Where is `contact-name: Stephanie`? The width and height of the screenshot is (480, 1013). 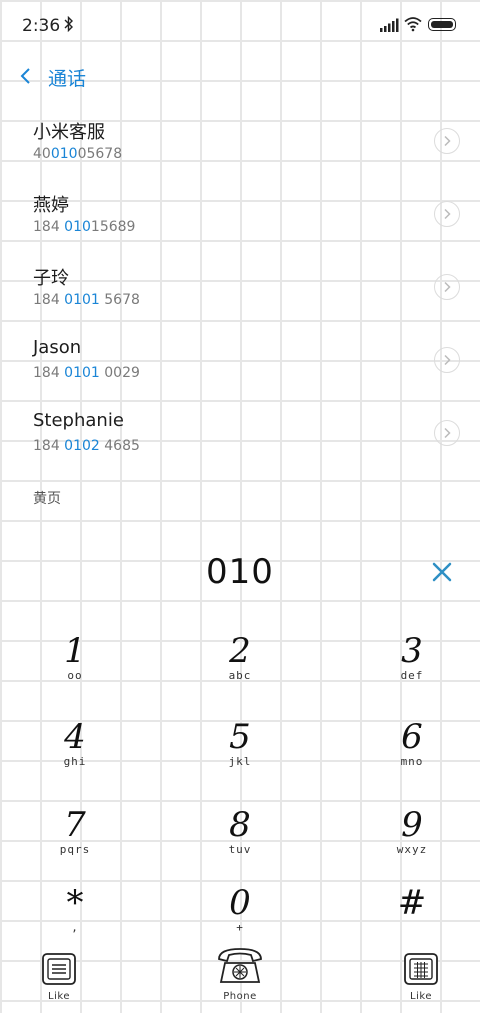 contact-name: Stephanie is located at coordinates (78, 420).